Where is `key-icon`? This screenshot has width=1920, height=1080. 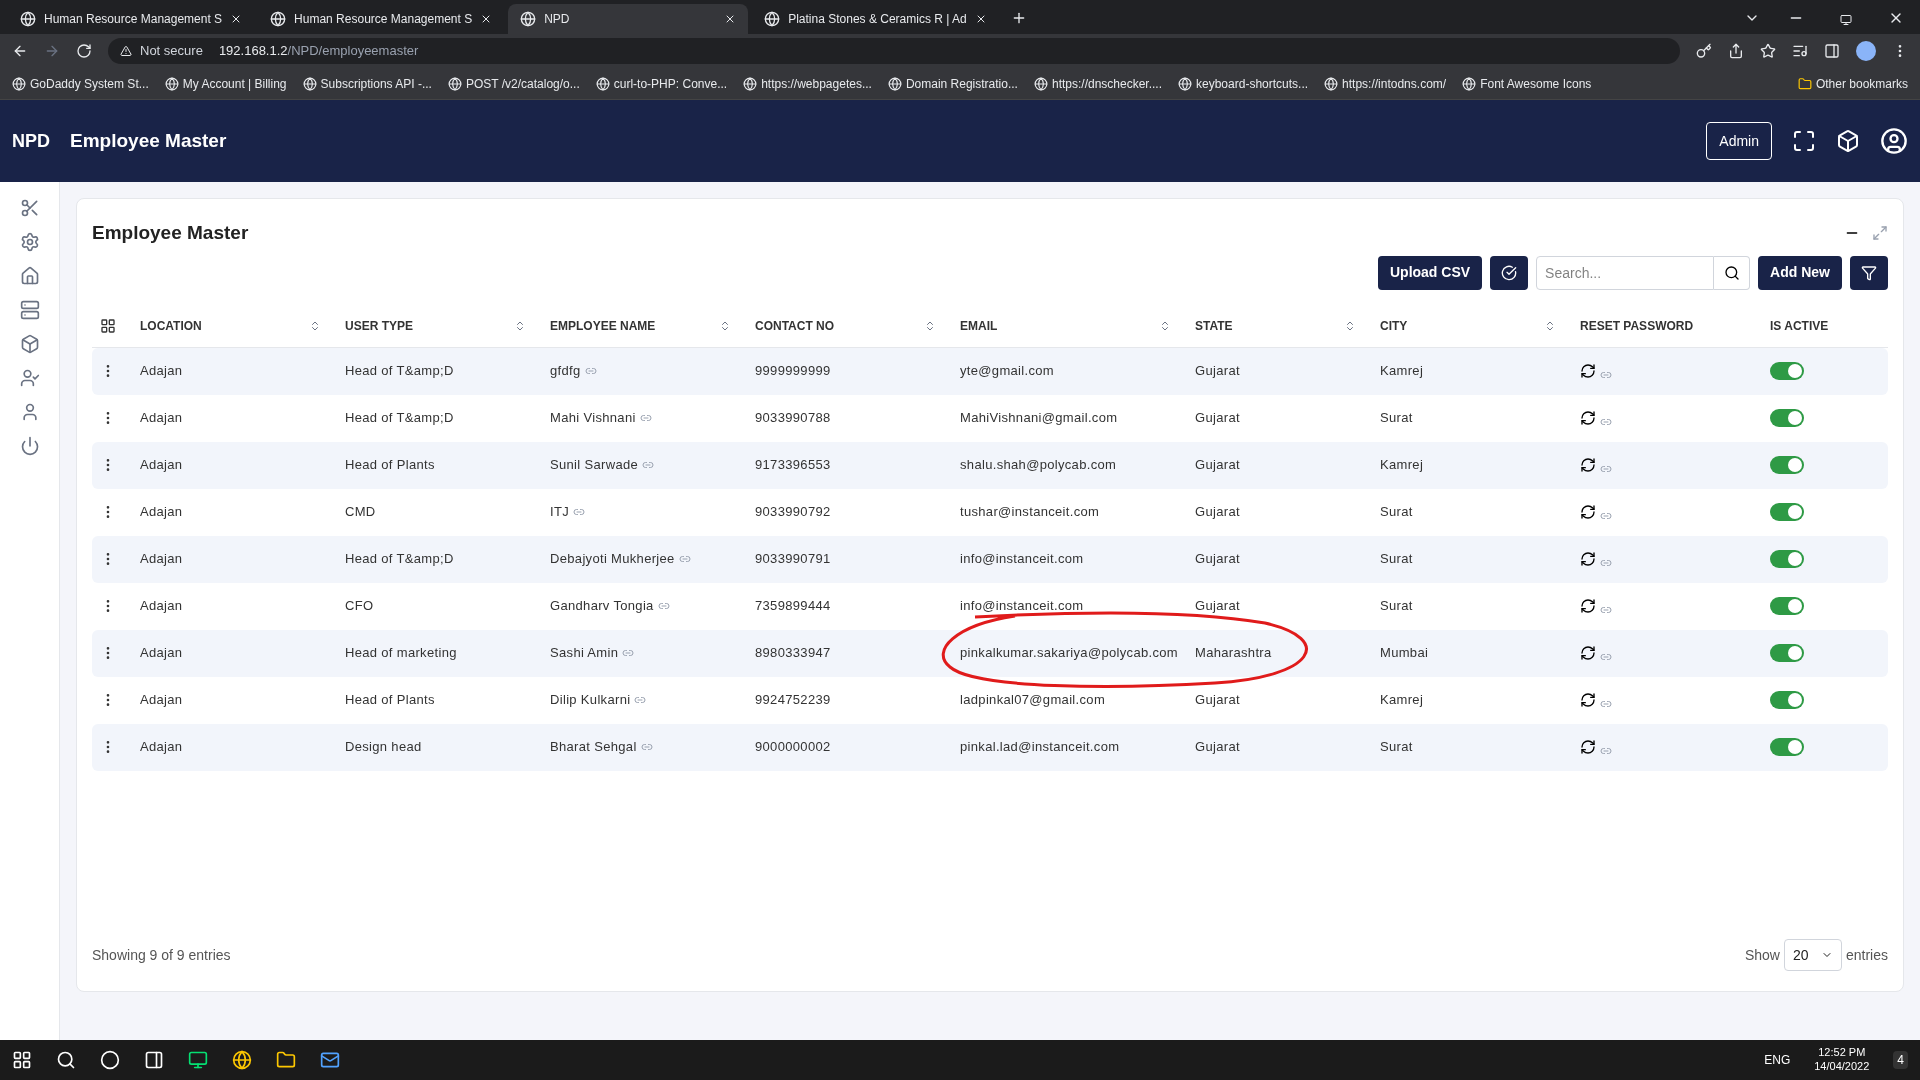 key-icon is located at coordinates (1704, 51).